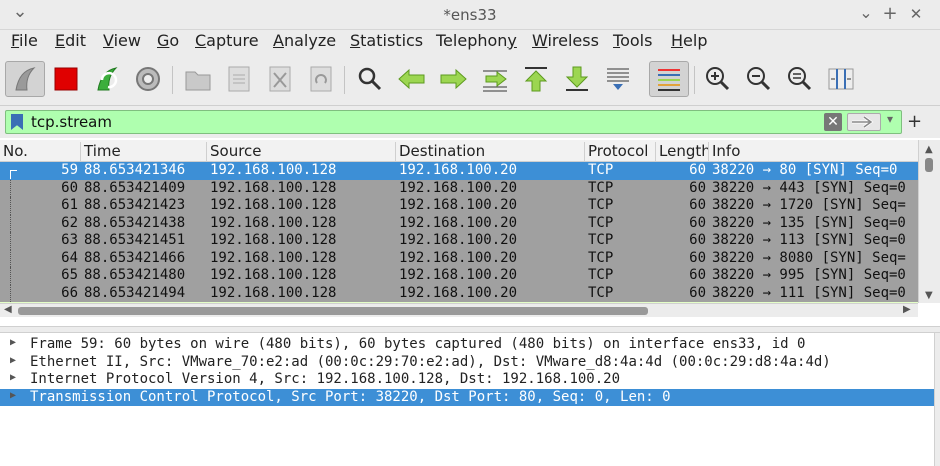 The width and height of the screenshot is (940, 466). Describe the element at coordinates (497, 40) in the screenshot. I see `menu-telephony-label: on` at that location.